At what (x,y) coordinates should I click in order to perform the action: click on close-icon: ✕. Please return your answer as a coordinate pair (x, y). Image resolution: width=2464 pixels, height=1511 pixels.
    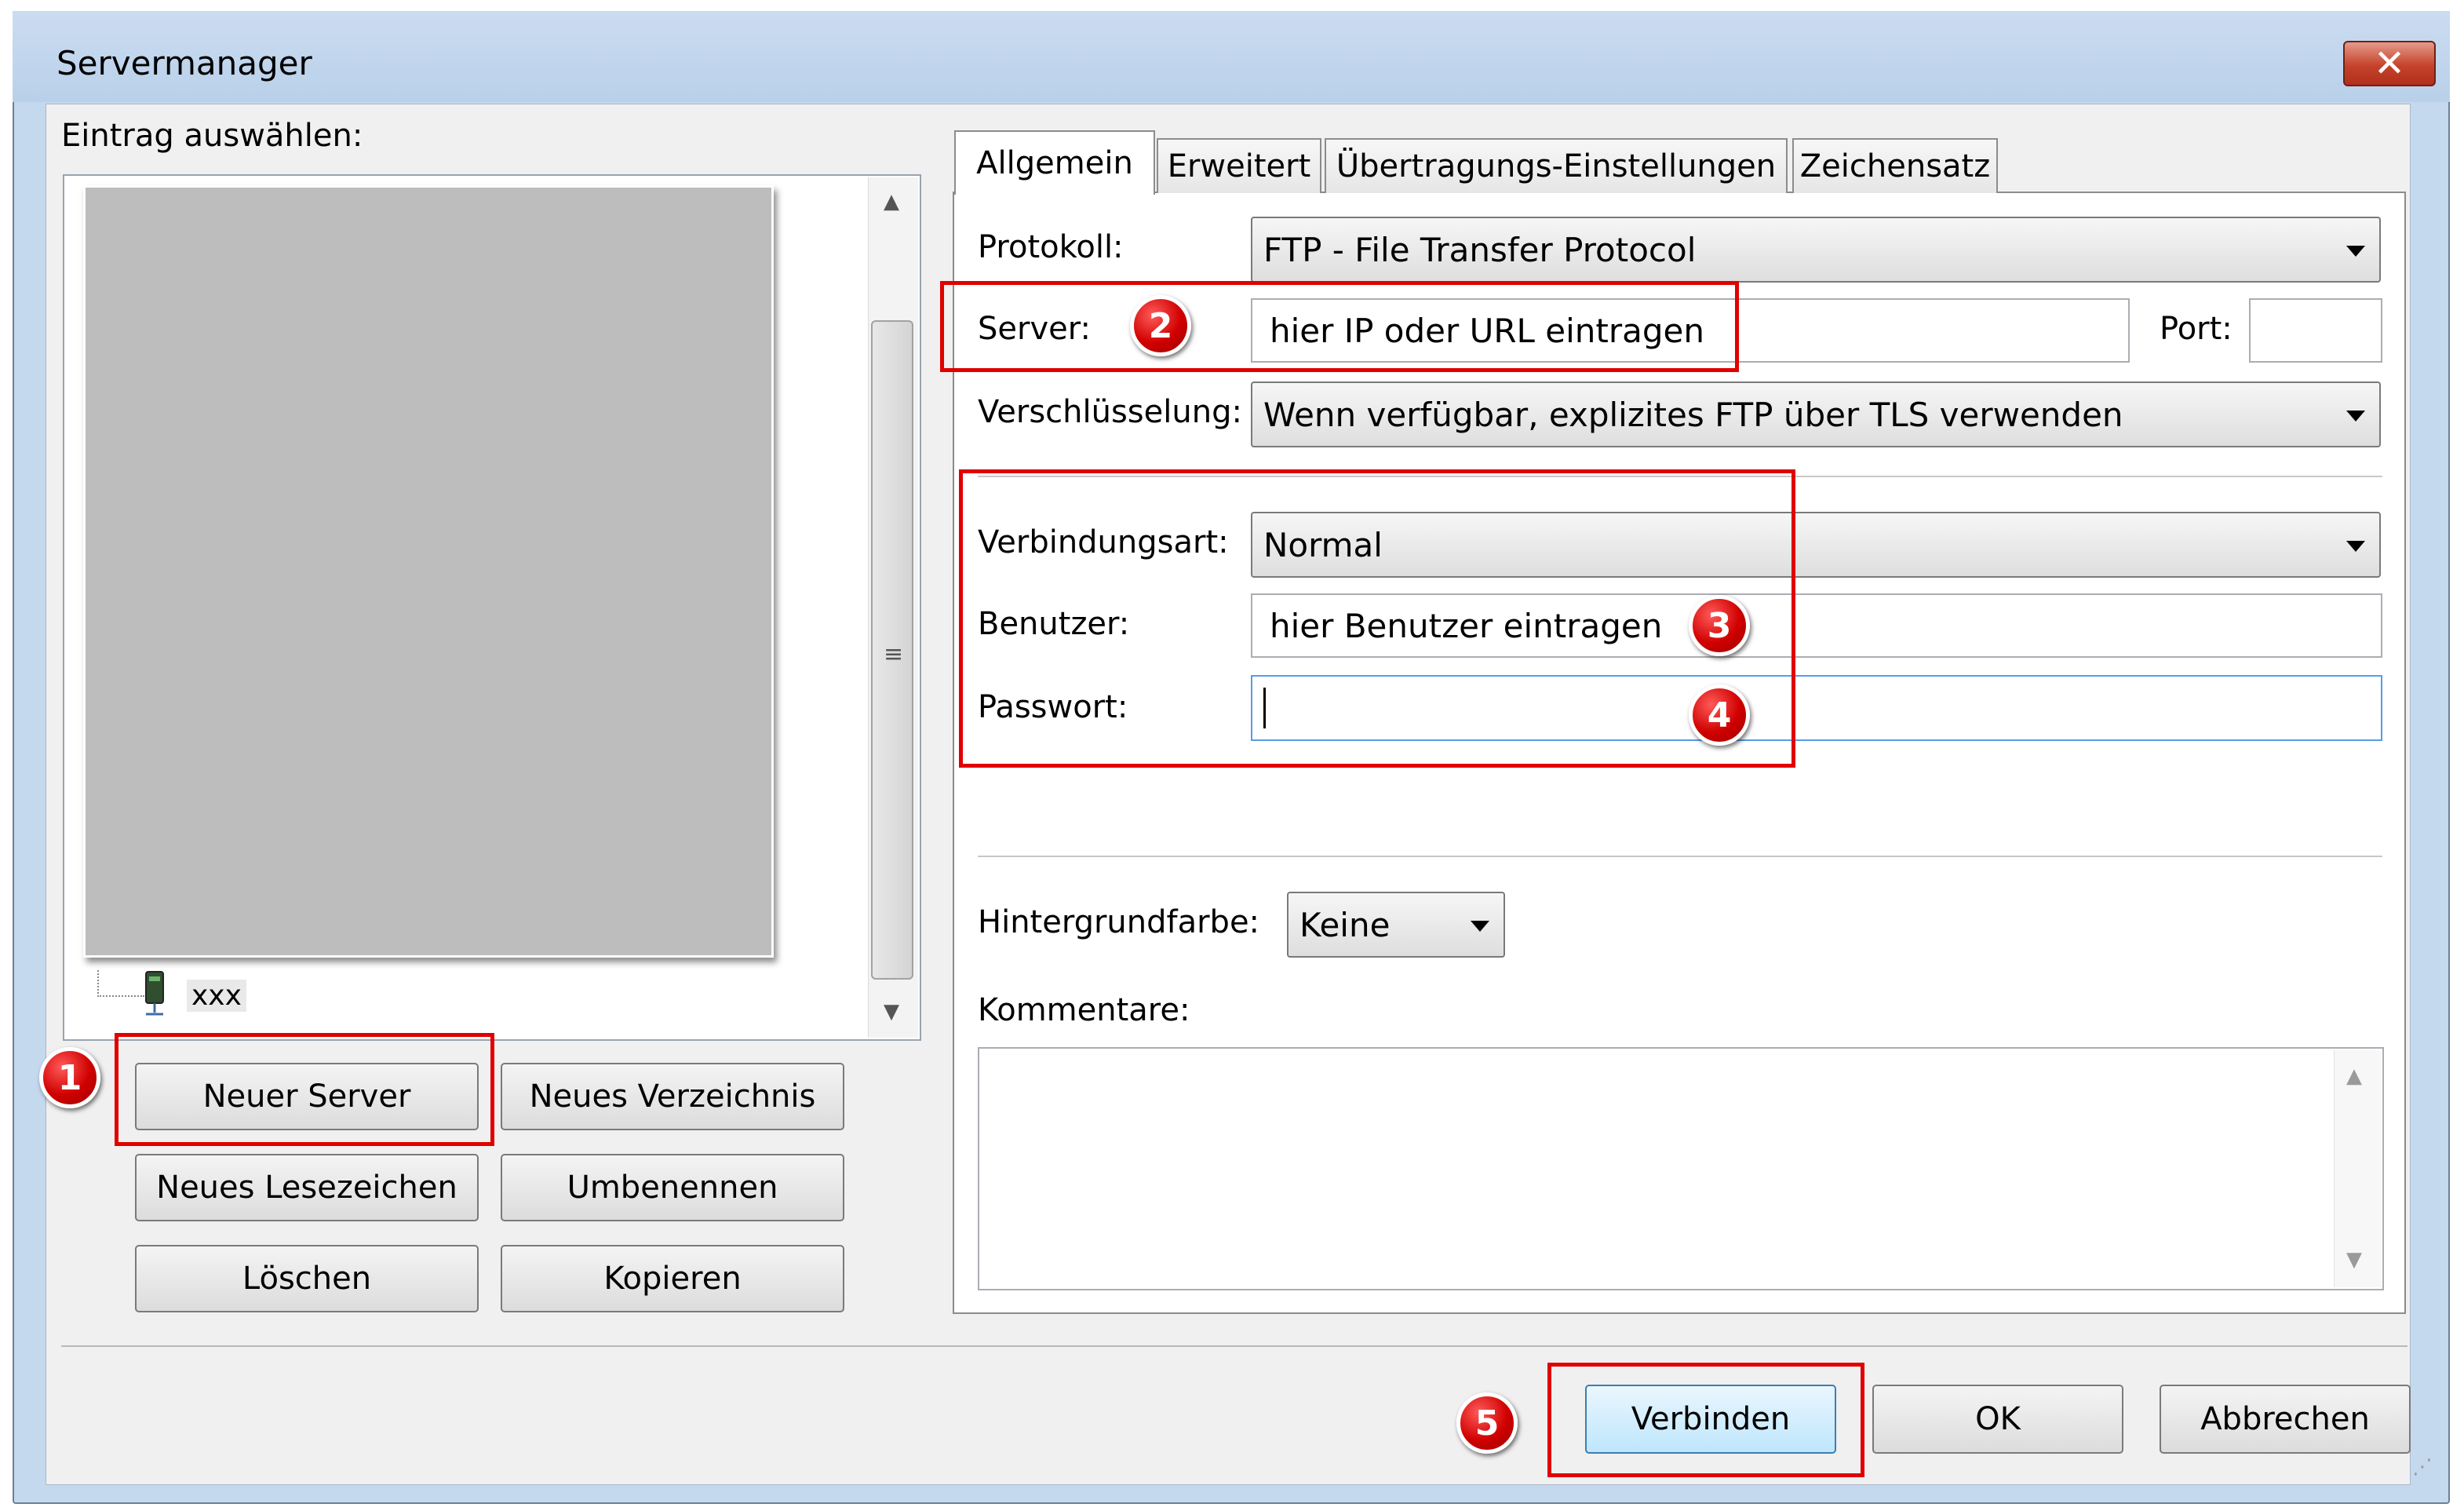
    Looking at the image, I should click on (2390, 64).